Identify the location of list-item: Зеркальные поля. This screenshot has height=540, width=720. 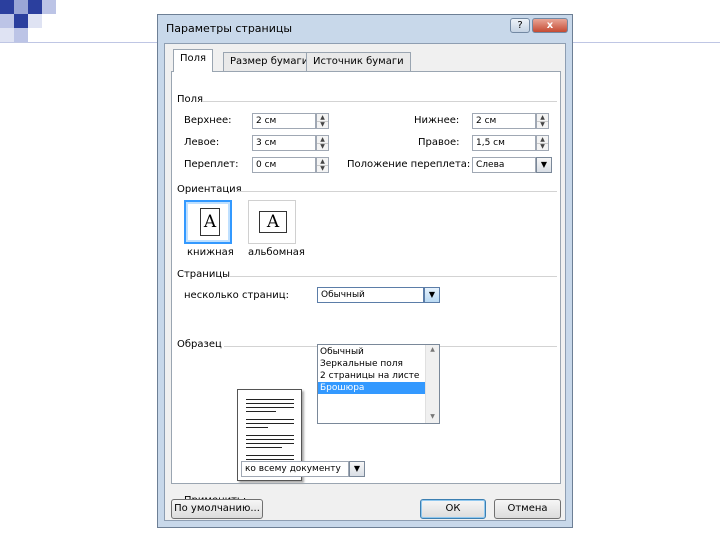
(372, 364).